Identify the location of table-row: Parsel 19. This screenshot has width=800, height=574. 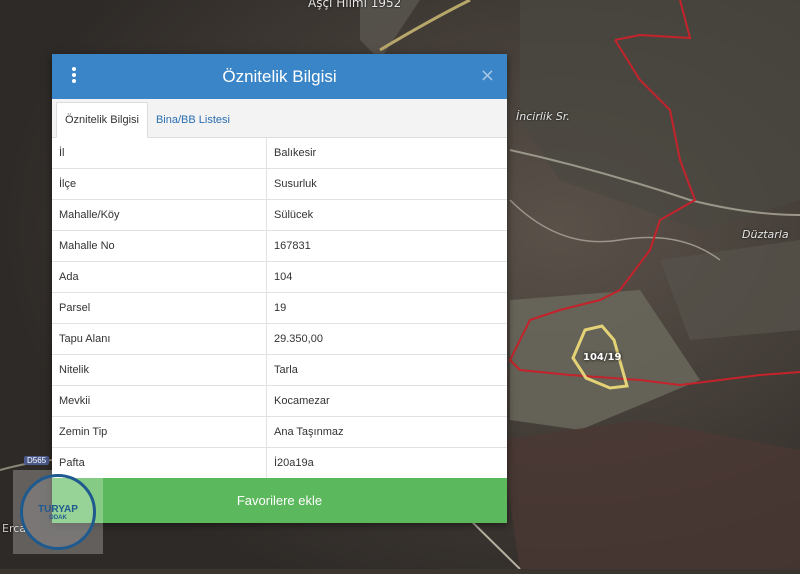
(279, 308).